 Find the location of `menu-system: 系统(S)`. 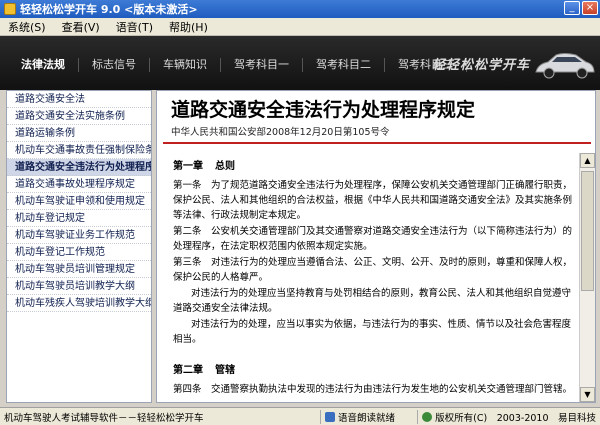

menu-system: 系统(S) is located at coordinates (27, 27).